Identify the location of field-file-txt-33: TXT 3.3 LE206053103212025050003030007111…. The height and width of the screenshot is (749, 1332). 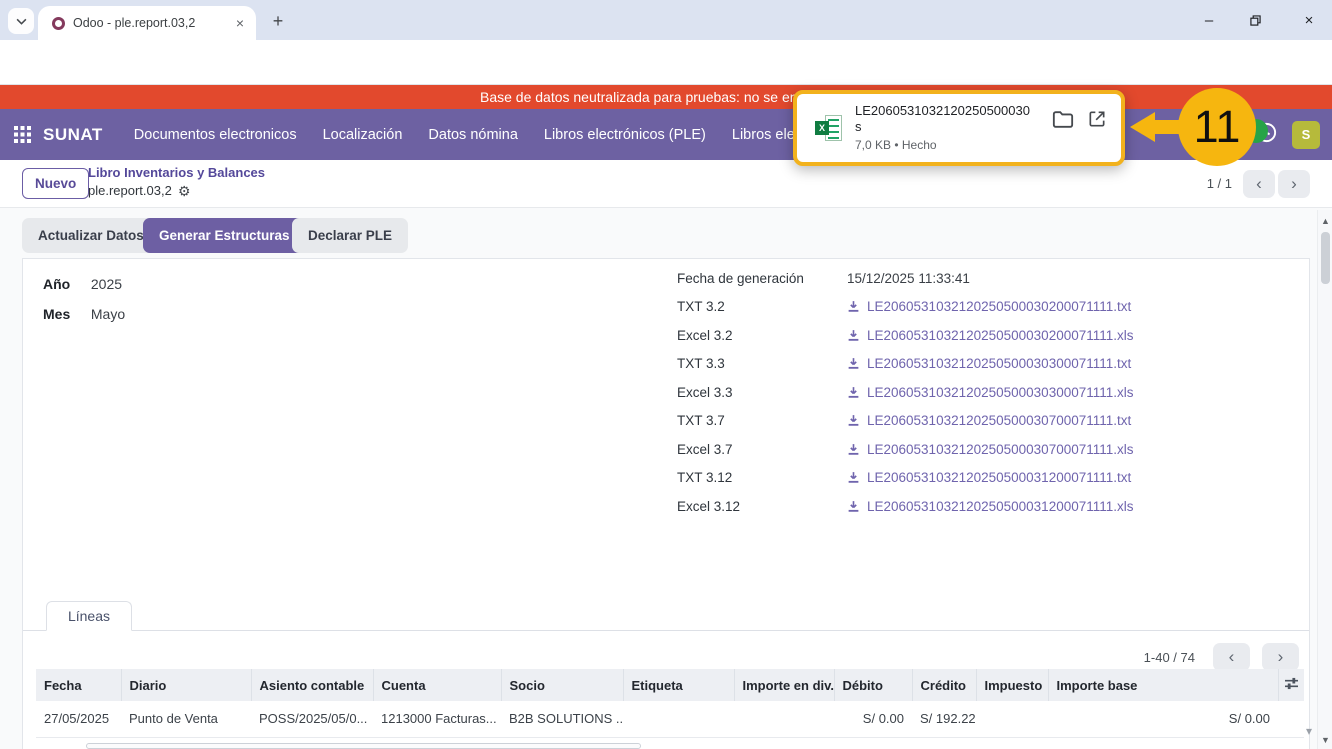
(904, 363).